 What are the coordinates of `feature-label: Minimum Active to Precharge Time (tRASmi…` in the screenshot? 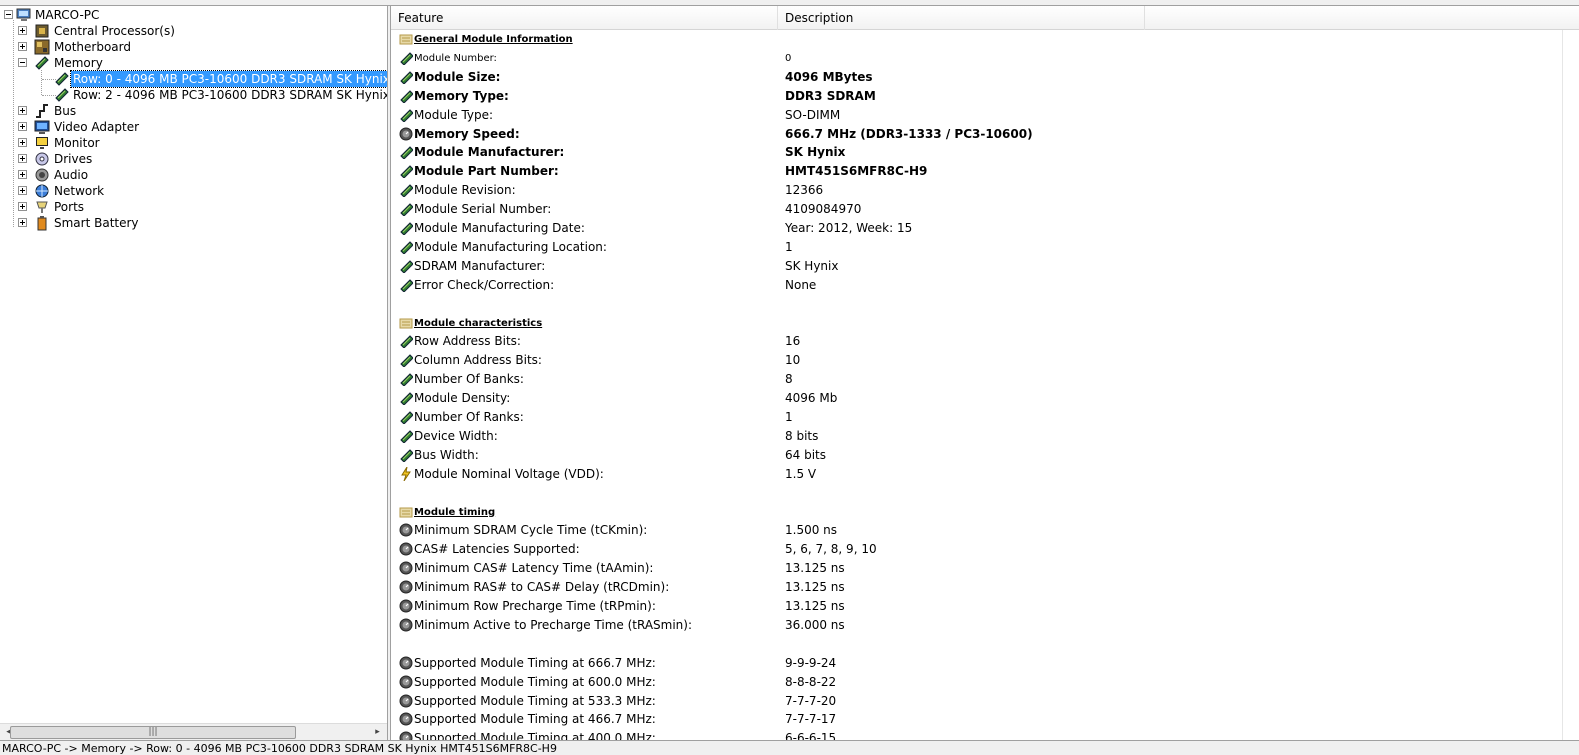 It's located at (553, 624).